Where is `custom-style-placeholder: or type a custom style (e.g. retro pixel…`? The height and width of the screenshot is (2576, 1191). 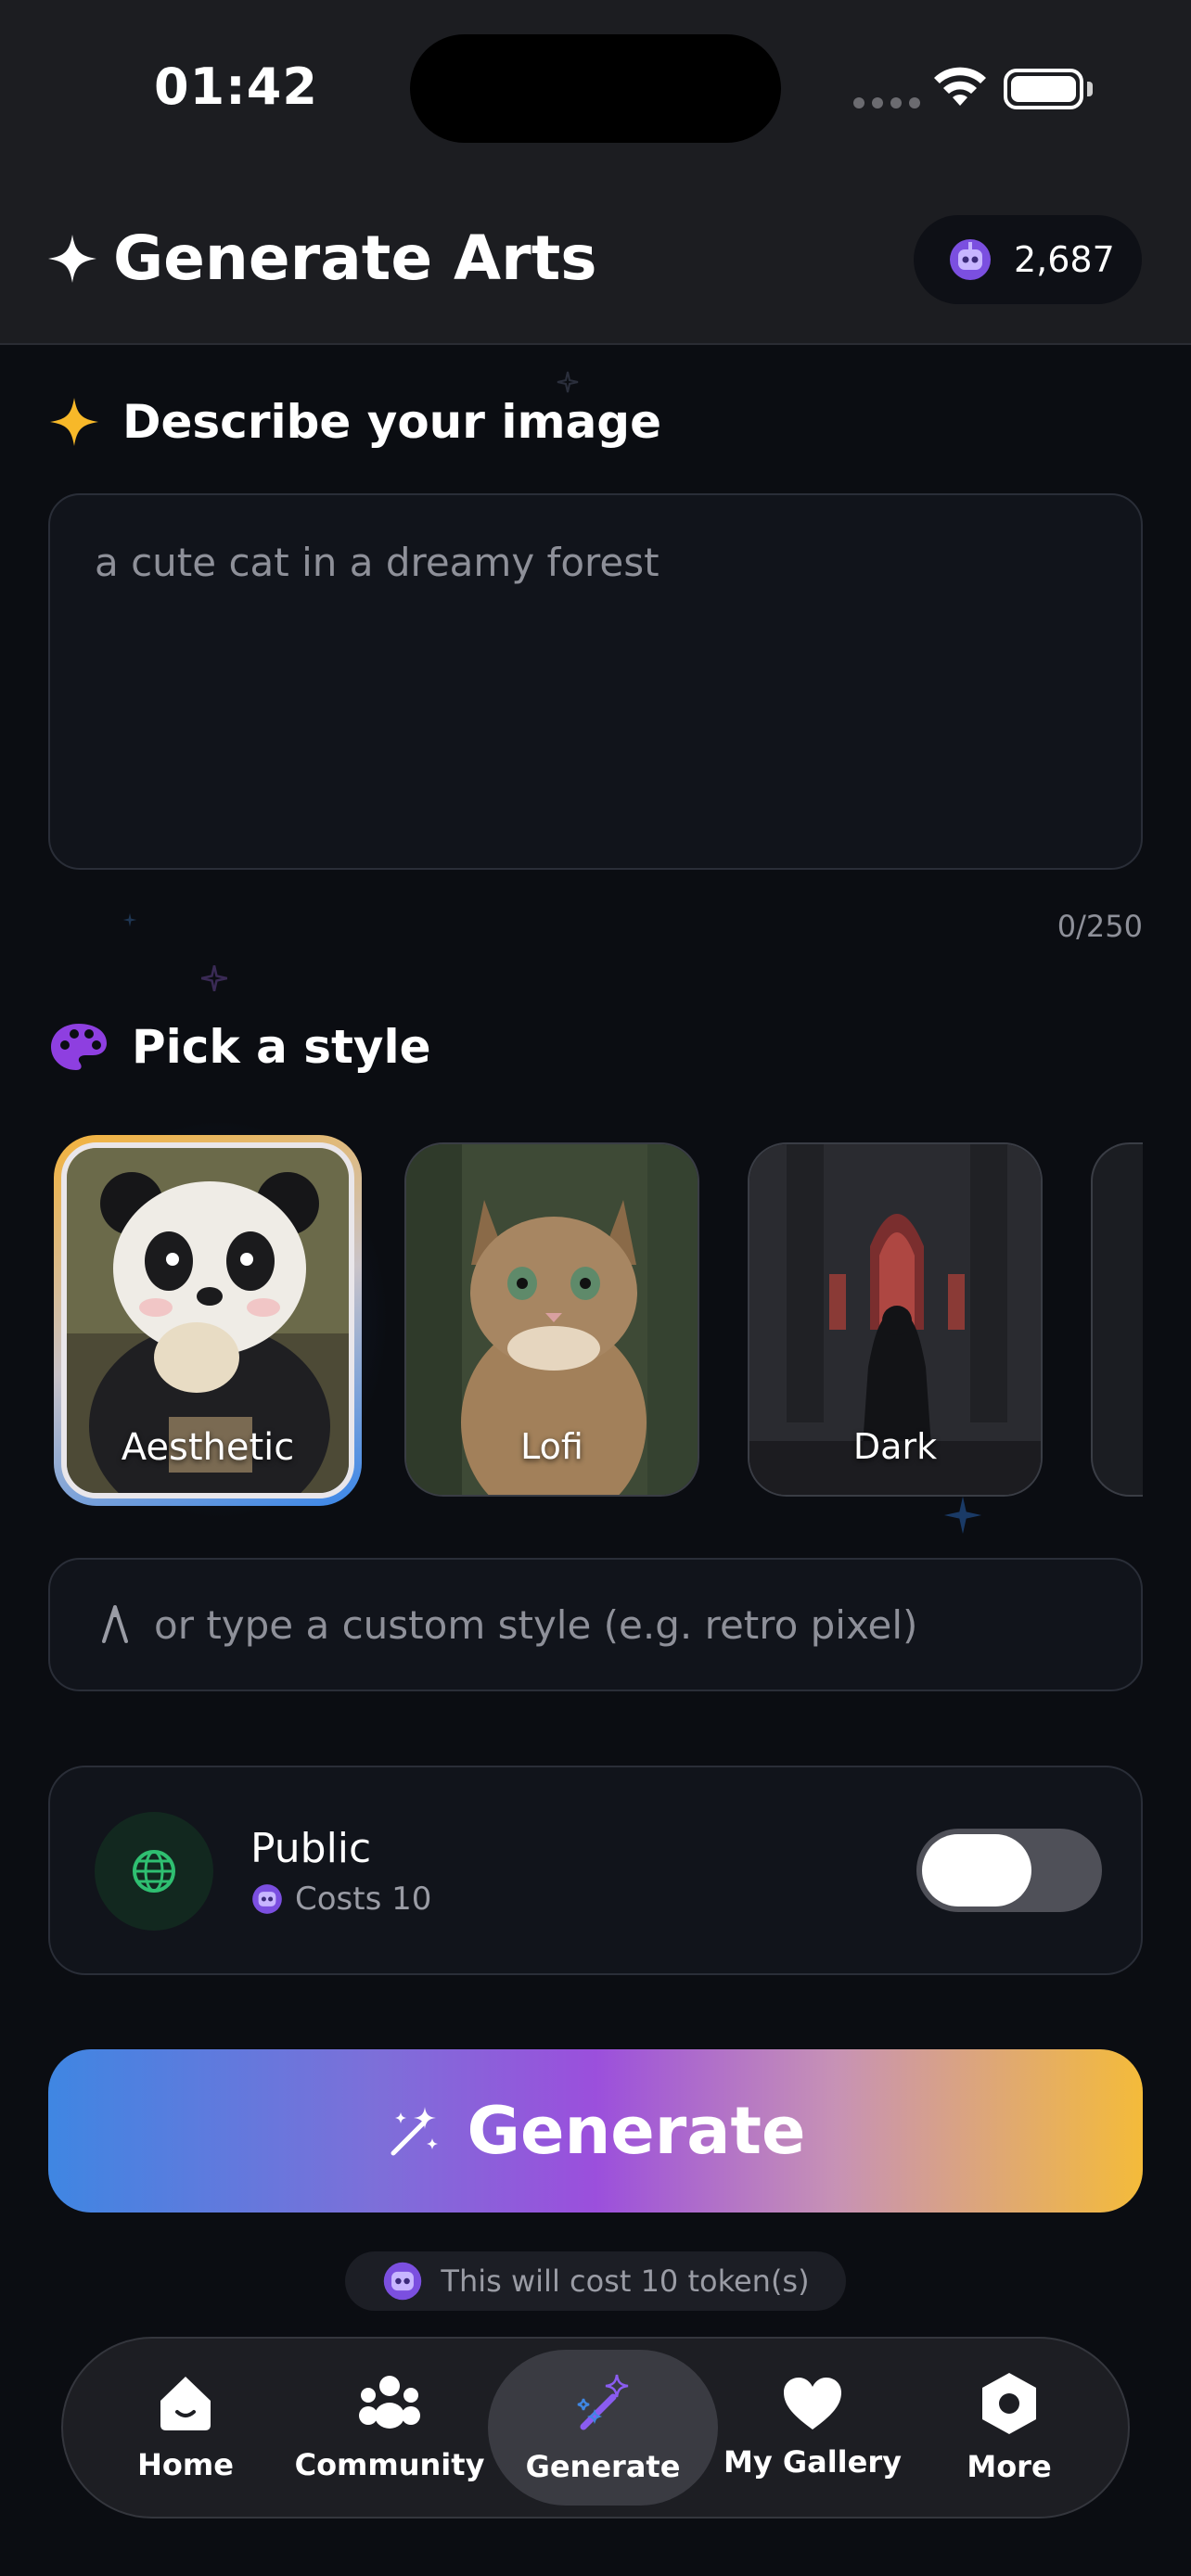
custom-style-placeholder: or type a custom style (e.g. retro pixel… is located at coordinates (536, 1625).